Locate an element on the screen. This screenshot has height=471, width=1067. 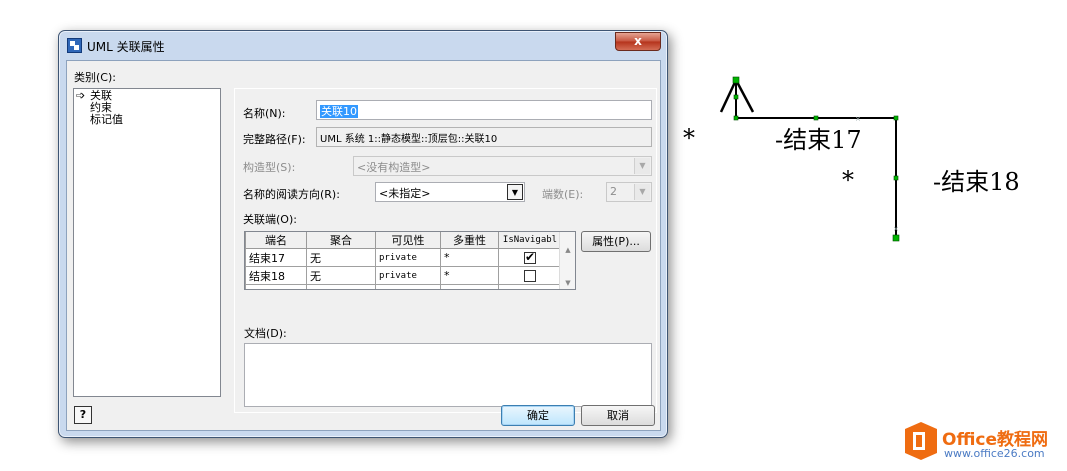
documentation-label: 文档(D): is located at coordinates (265, 333).